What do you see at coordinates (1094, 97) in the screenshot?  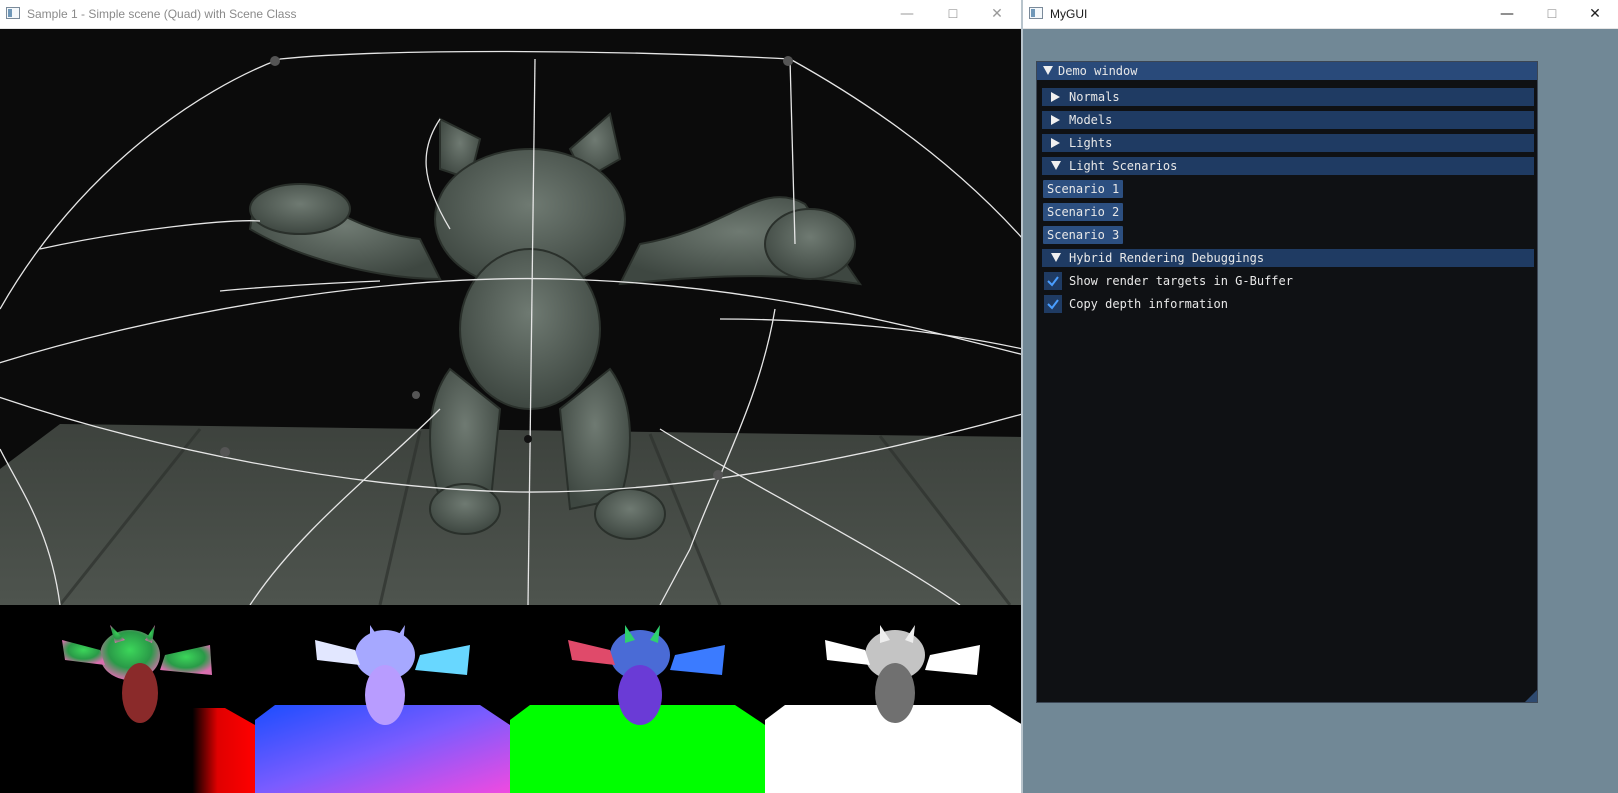 I see `section-label: Normals` at bounding box center [1094, 97].